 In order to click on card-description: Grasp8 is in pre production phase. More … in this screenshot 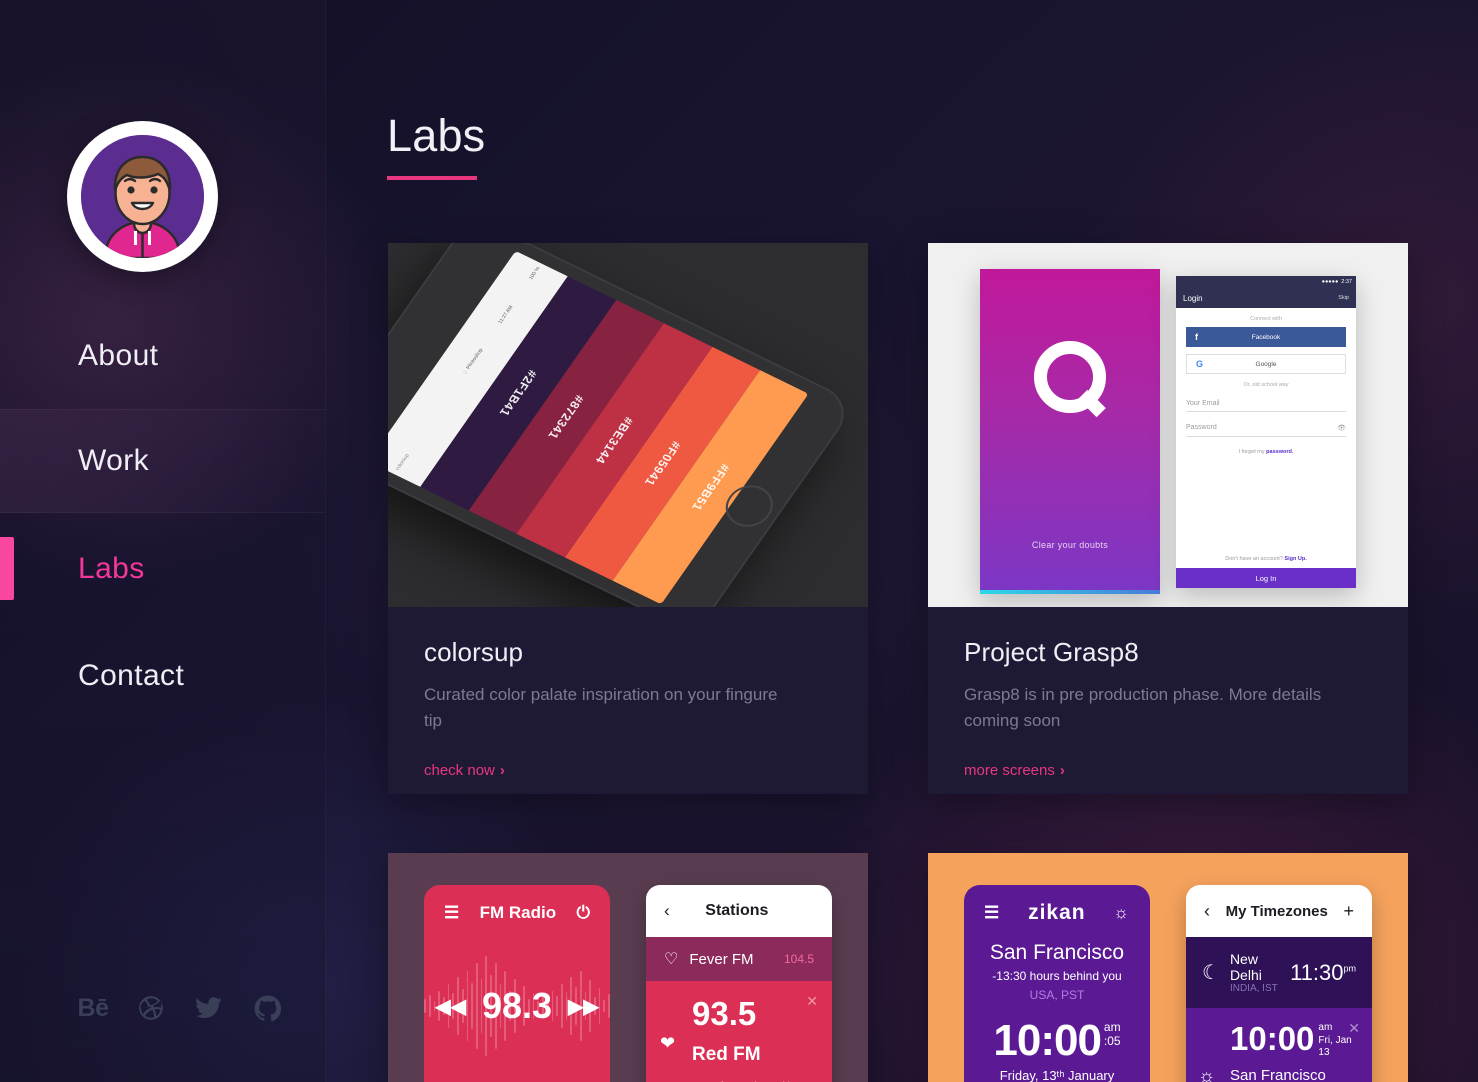, I will do `click(1143, 707)`.